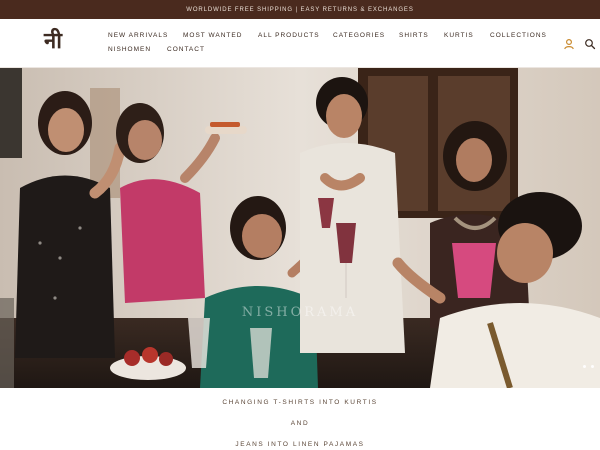 The width and height of the screenshot is (600, 450). What do you see at coordinates (459, 35) in the screenshot?
I see `nav-kurtis: KURTIS` at bounding box center [459, 35].